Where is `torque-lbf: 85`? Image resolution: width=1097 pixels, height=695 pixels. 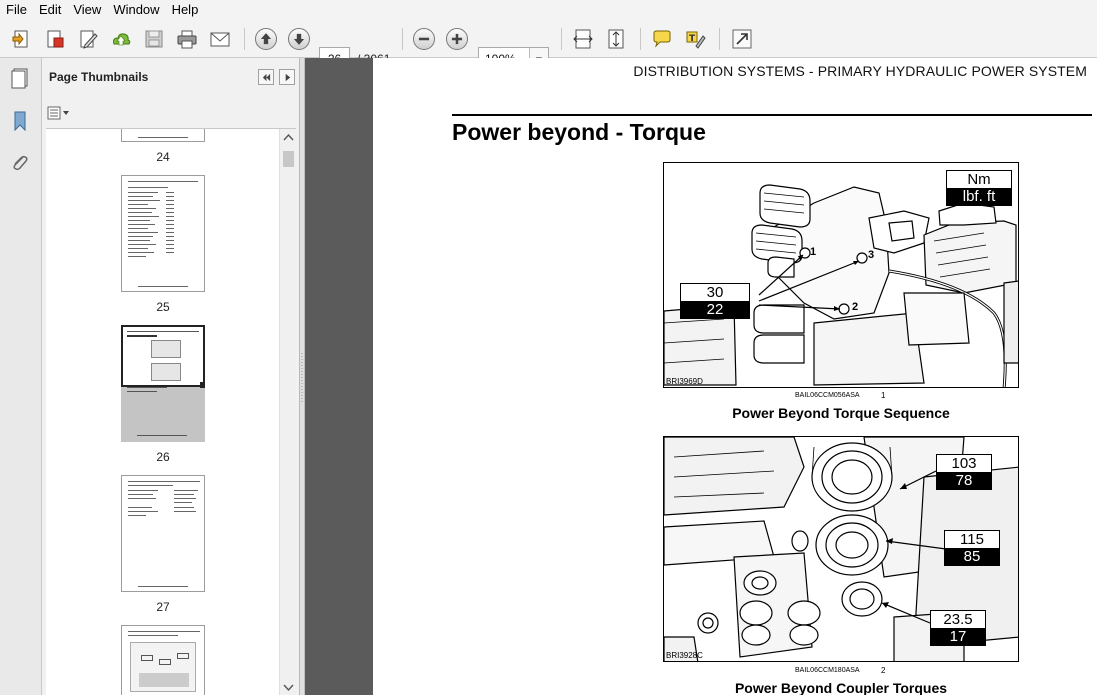 torque-lbf: 85 is located at coordinates (972, 556).